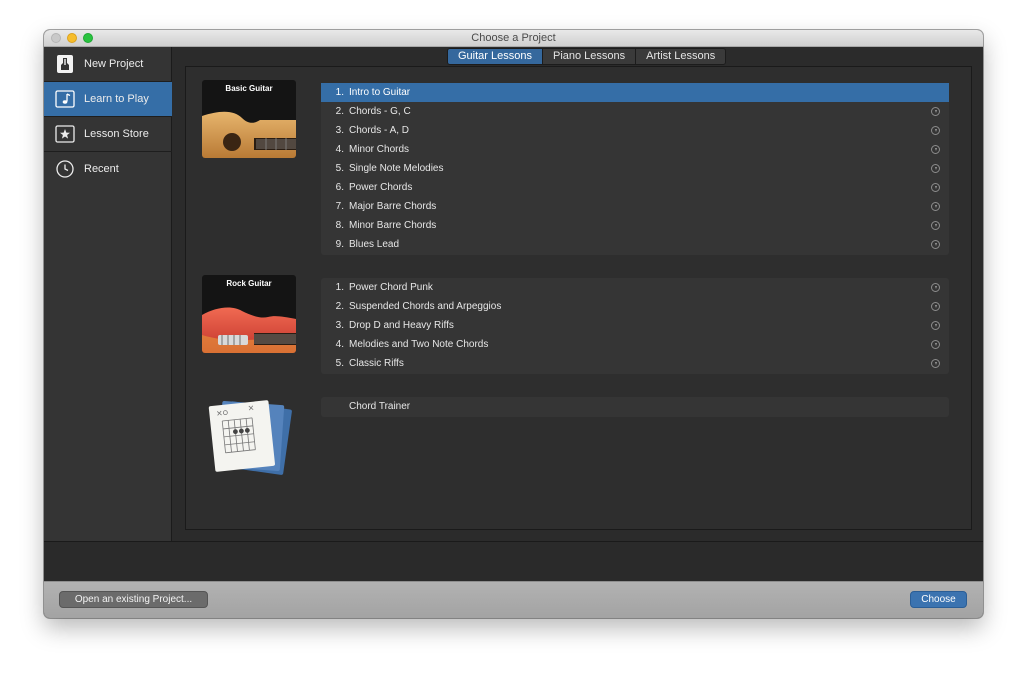 This screenshot has width=1024, height=674. What do you see at coordinates (249, 314) in the screenshot?
I see `rock-guitar-thumbnail: Rock Guitar` at bounding box center [249, 314].